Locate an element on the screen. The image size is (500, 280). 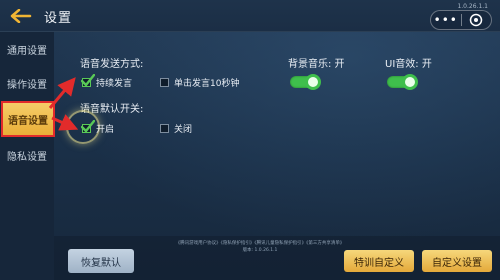
sidebar-item-privacy: 隐私设置 is located at coordinates (27, 155).